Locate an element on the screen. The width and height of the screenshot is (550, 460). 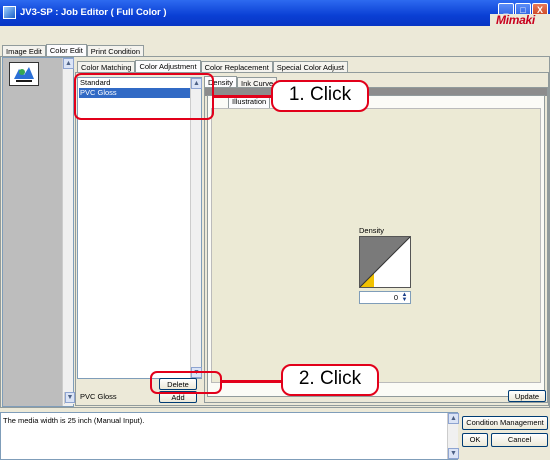
update-button: Update is located at coordinates (527, 396).